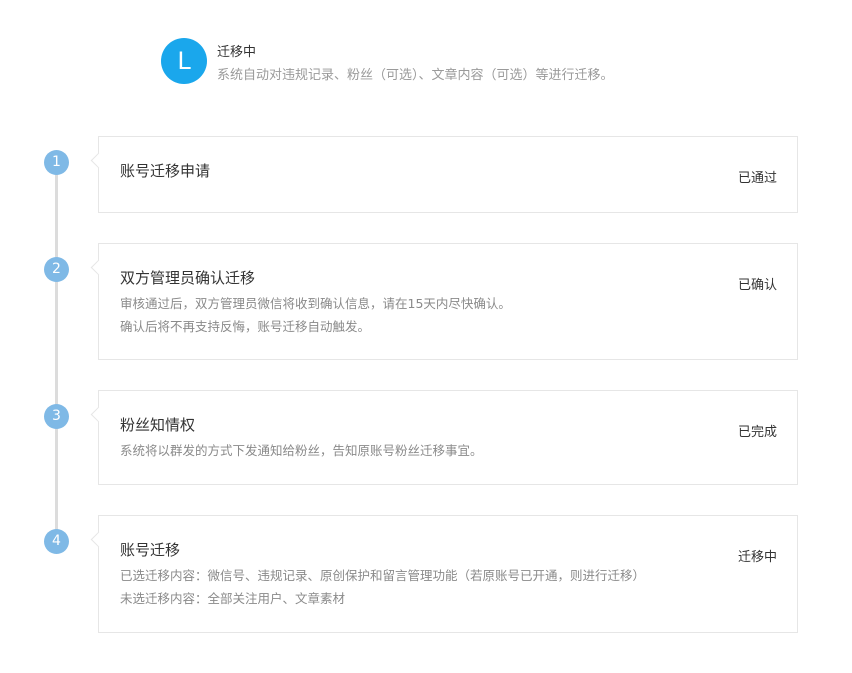 Image resolution: width=852 pixels, height=673 pixels. Describe the element at coordinates (56, 162) in the screenshot. I see `step-number-1: 1` at that location.